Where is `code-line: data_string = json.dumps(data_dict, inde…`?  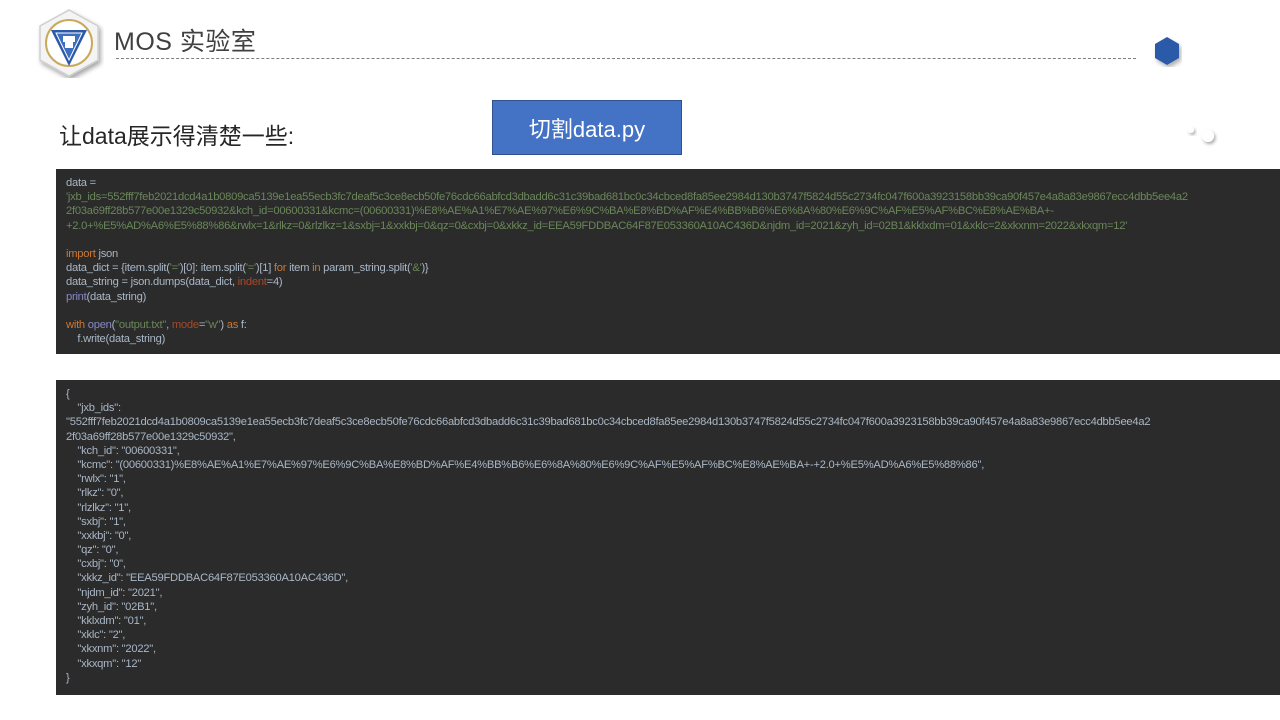
code-line: data_string = json.dumps(data_dict, inde… is located at coordinates (668, 282).